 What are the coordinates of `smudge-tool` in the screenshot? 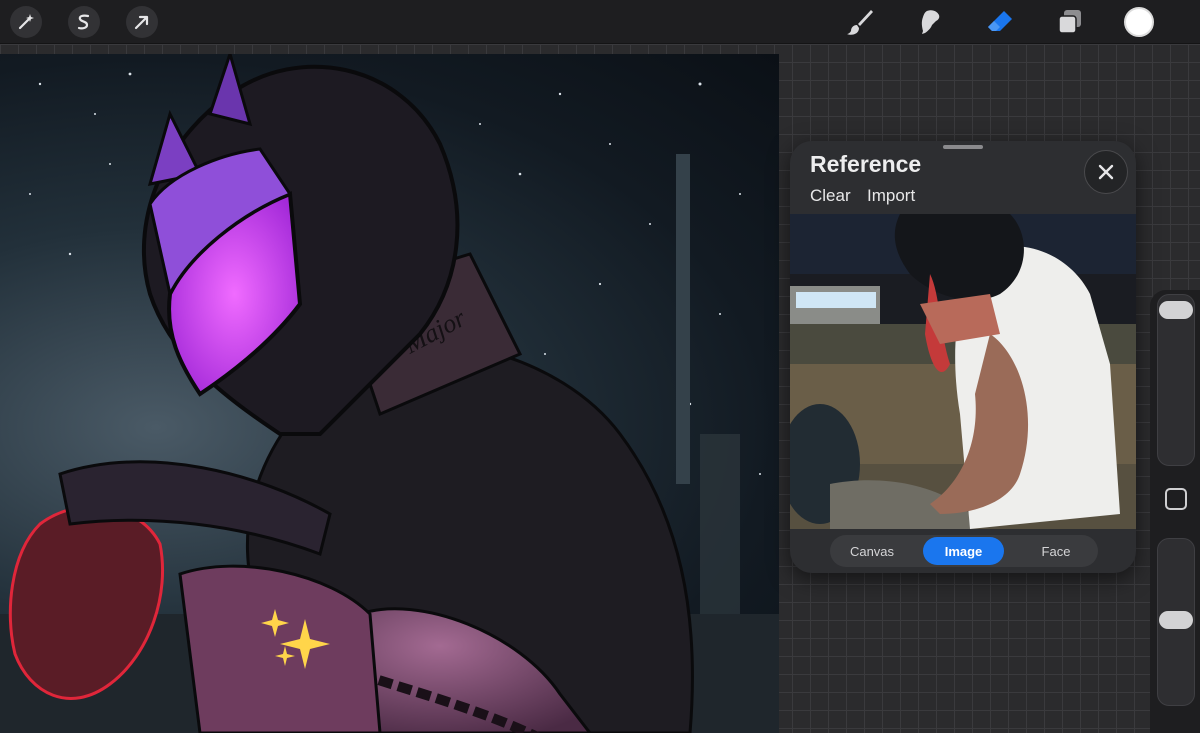 It's located at (930, 22).